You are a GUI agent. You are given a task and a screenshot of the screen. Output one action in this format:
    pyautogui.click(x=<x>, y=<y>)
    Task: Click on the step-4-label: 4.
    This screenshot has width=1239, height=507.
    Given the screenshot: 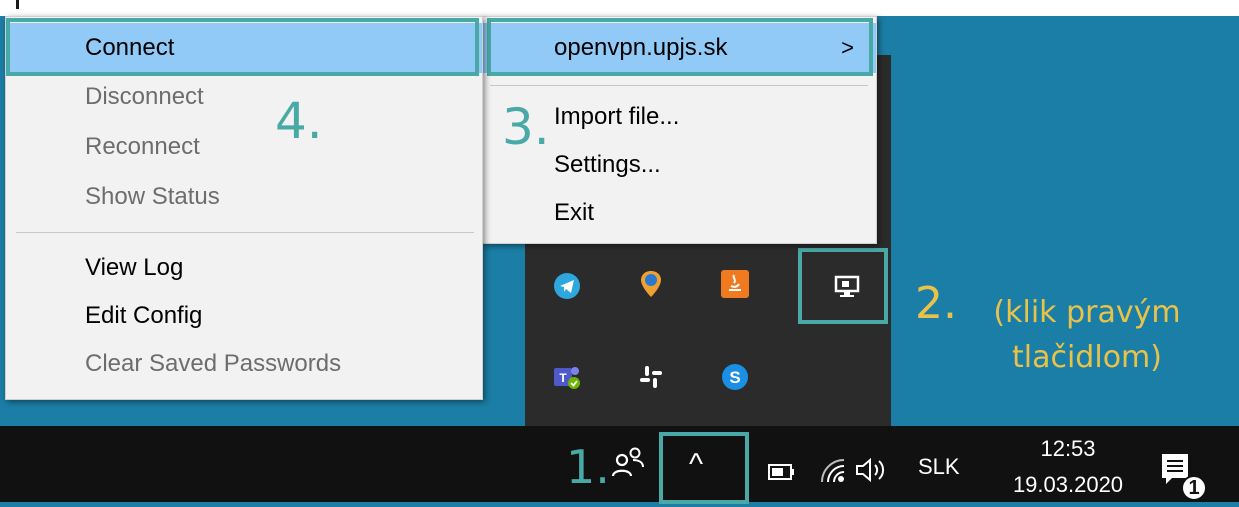 What is the action you would take?
    pyautogui.click(x=299, y=121)
    